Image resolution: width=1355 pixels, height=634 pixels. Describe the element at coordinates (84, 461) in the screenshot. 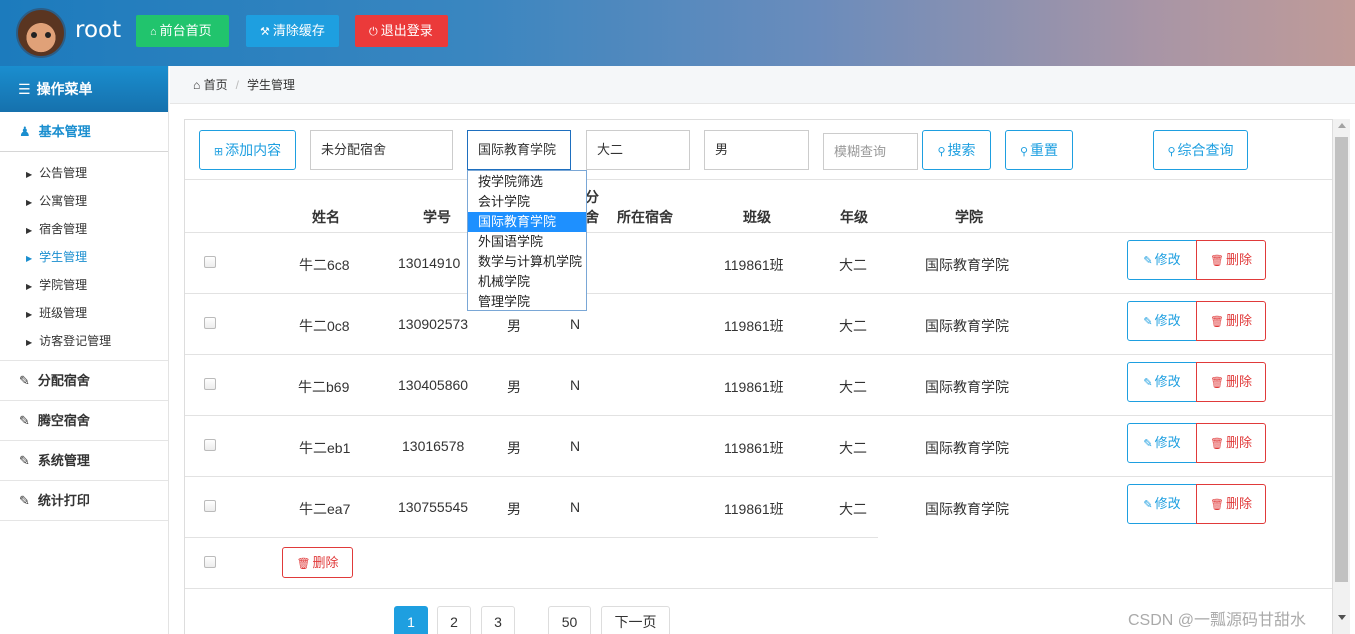

I see `sidebar-group-system: ✎ 系统管理` at that location.